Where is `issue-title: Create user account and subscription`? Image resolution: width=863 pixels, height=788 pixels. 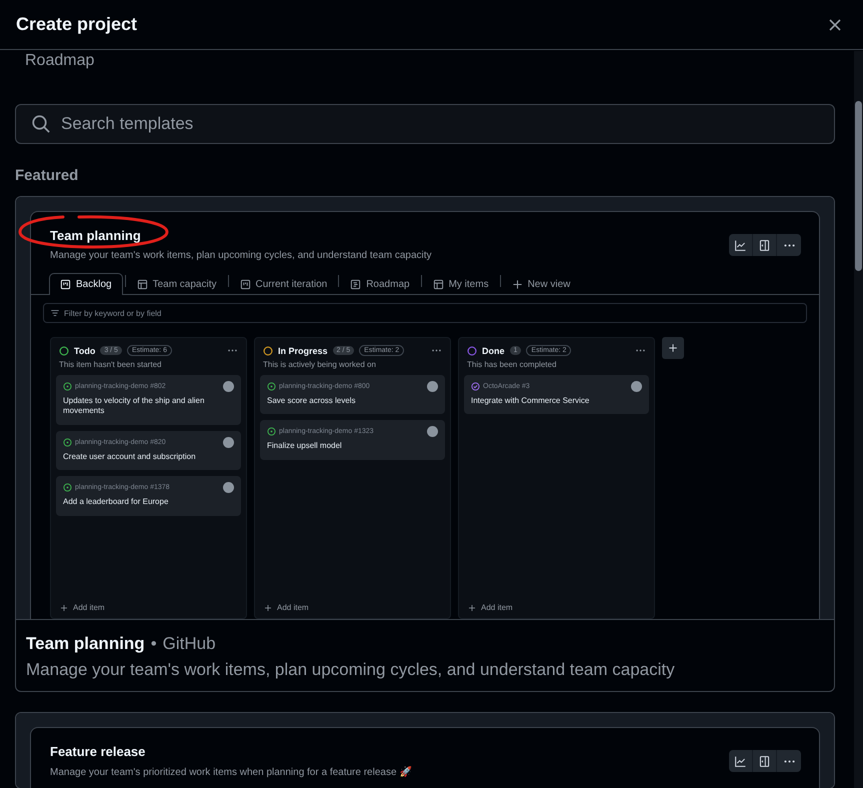
issue-title: Create user account and subscription is located at coordinates (130, 457).